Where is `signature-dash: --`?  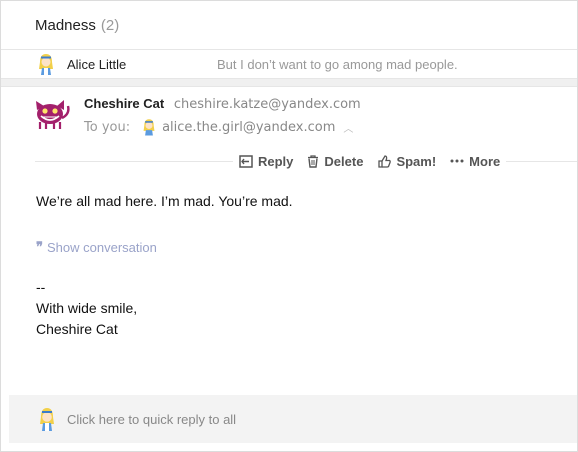
signature-dash: -- is located at coordinates (41, 287).